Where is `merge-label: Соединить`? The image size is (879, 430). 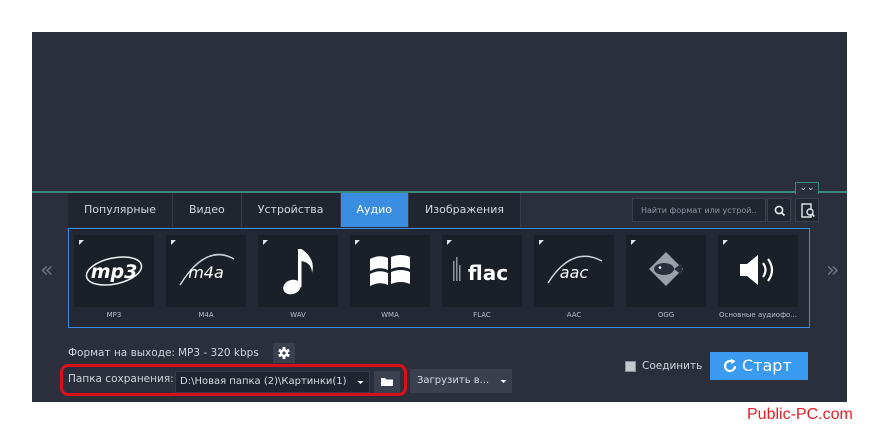 merge-label: Соединить is located at coordinates (672, 366).